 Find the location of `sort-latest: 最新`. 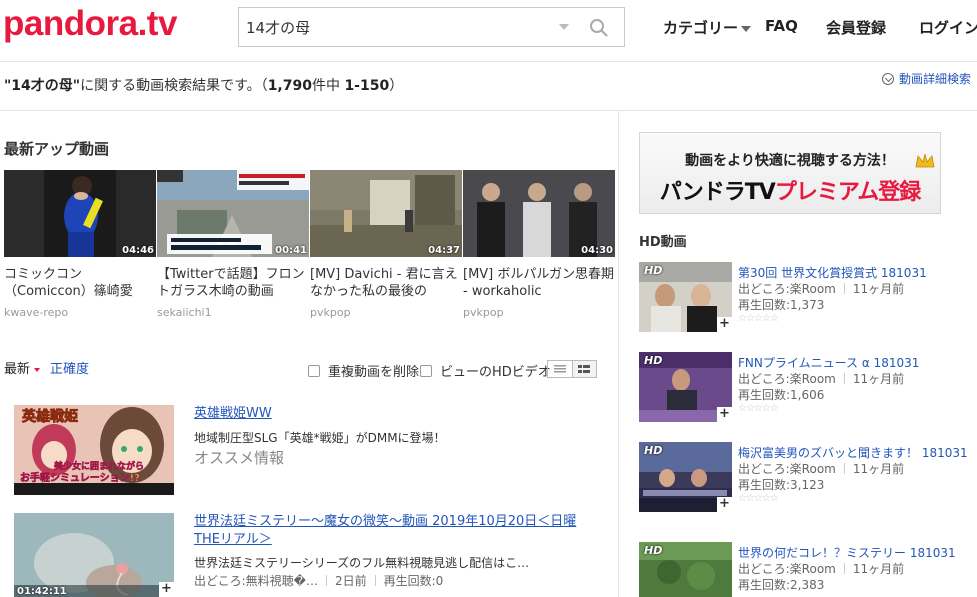

sort-latest: 最新 is located at coordinates (17, 369).